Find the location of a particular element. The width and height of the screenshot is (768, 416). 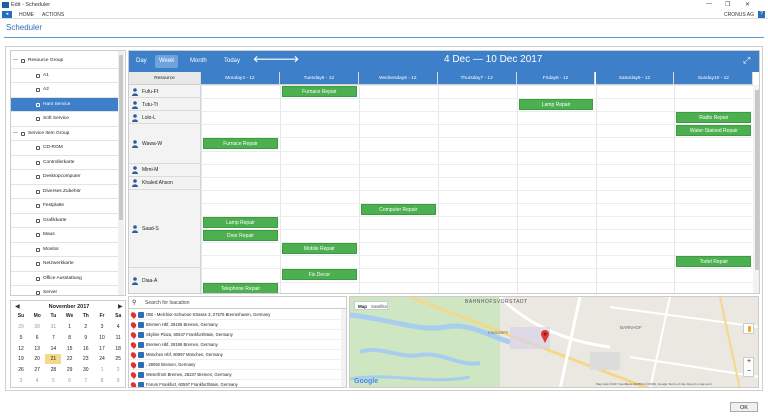

tree-item: — Resource Group is located at coordinates (65, 61).